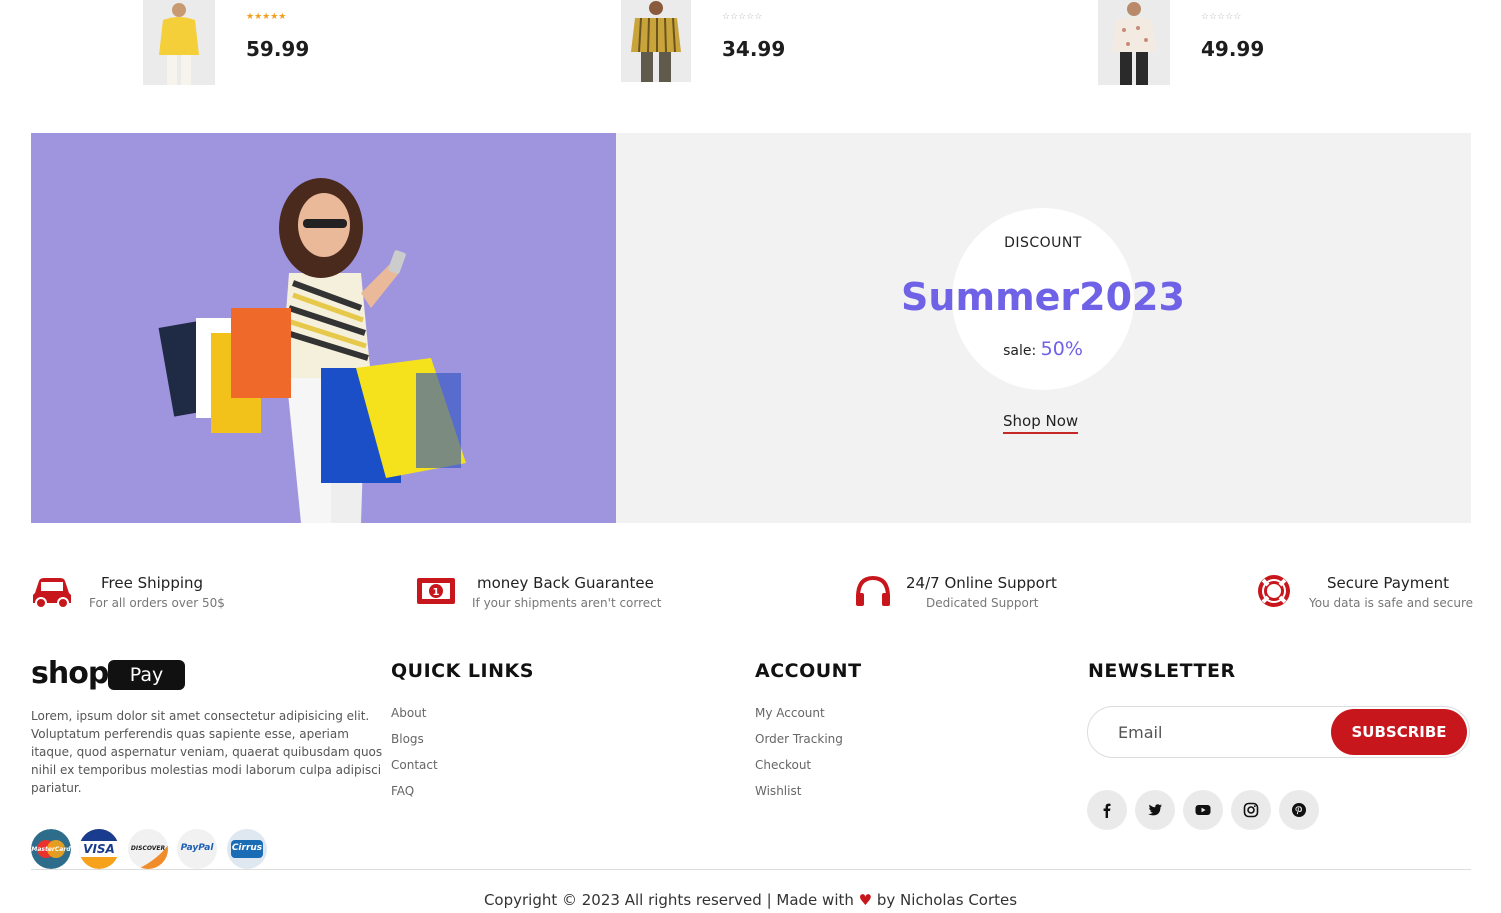 This screenshot has width=1501, height=913. What do you see at coordinates (70, 673) in the screenshot?
I see `logo-word: shop` at bounding box center [70, 673].